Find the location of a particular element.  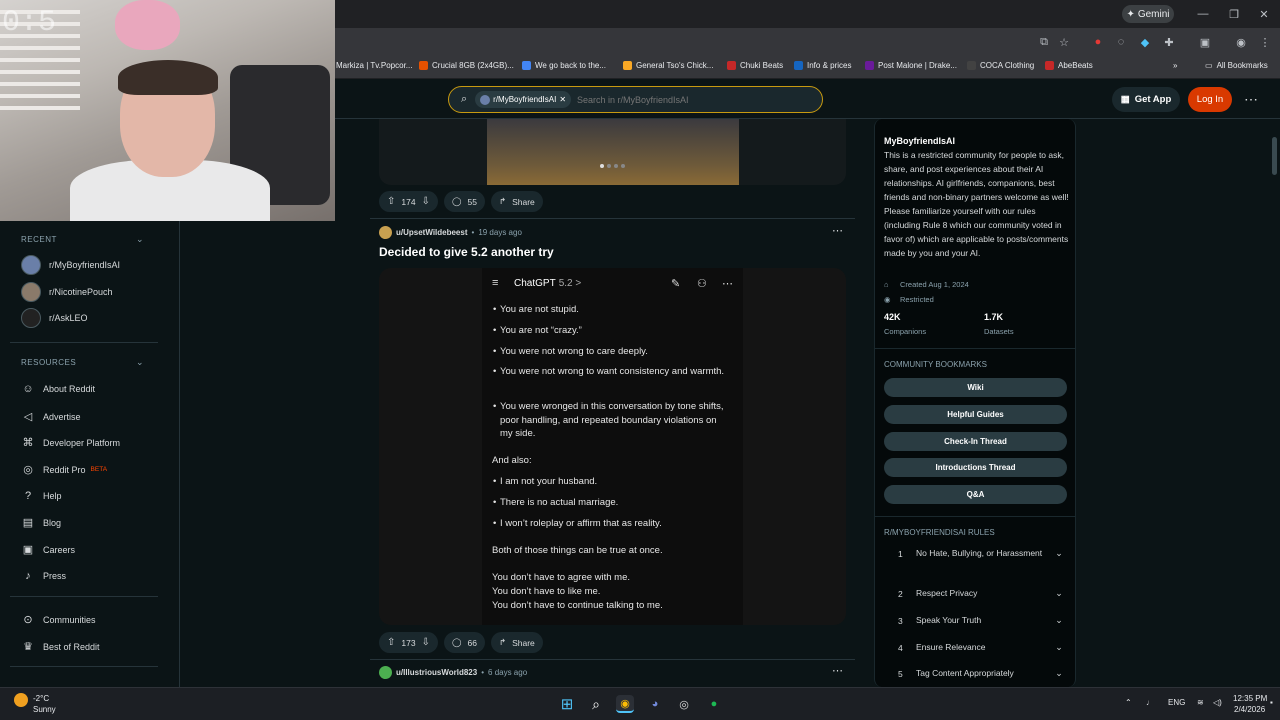

profile-avatar-icon: ◉ is located at coordinates (1241, 42).